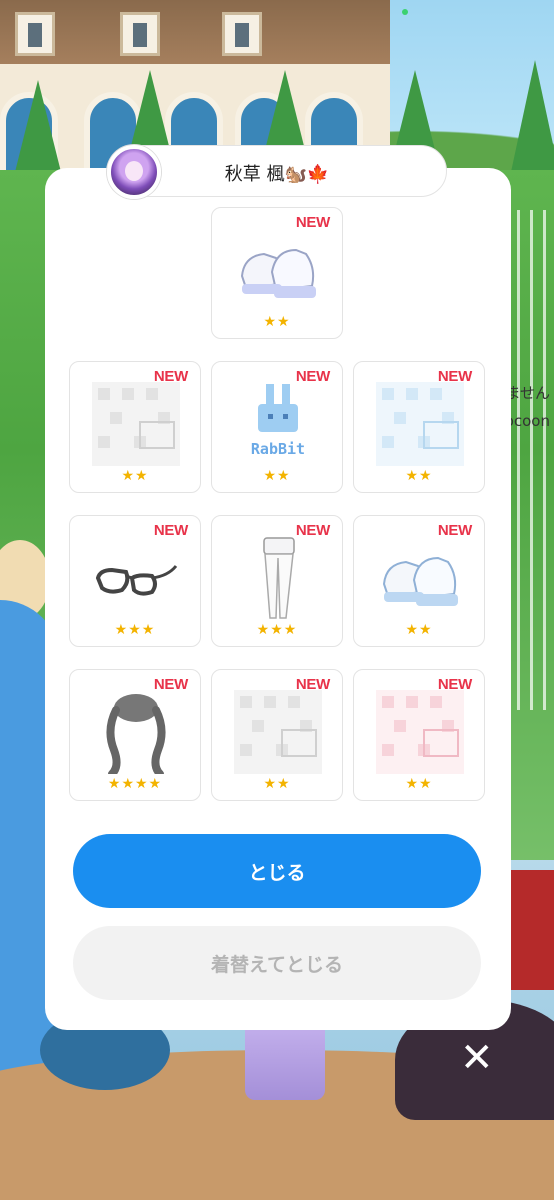  I want to click on item-card: NEW ★★★★, so click(135, 735).